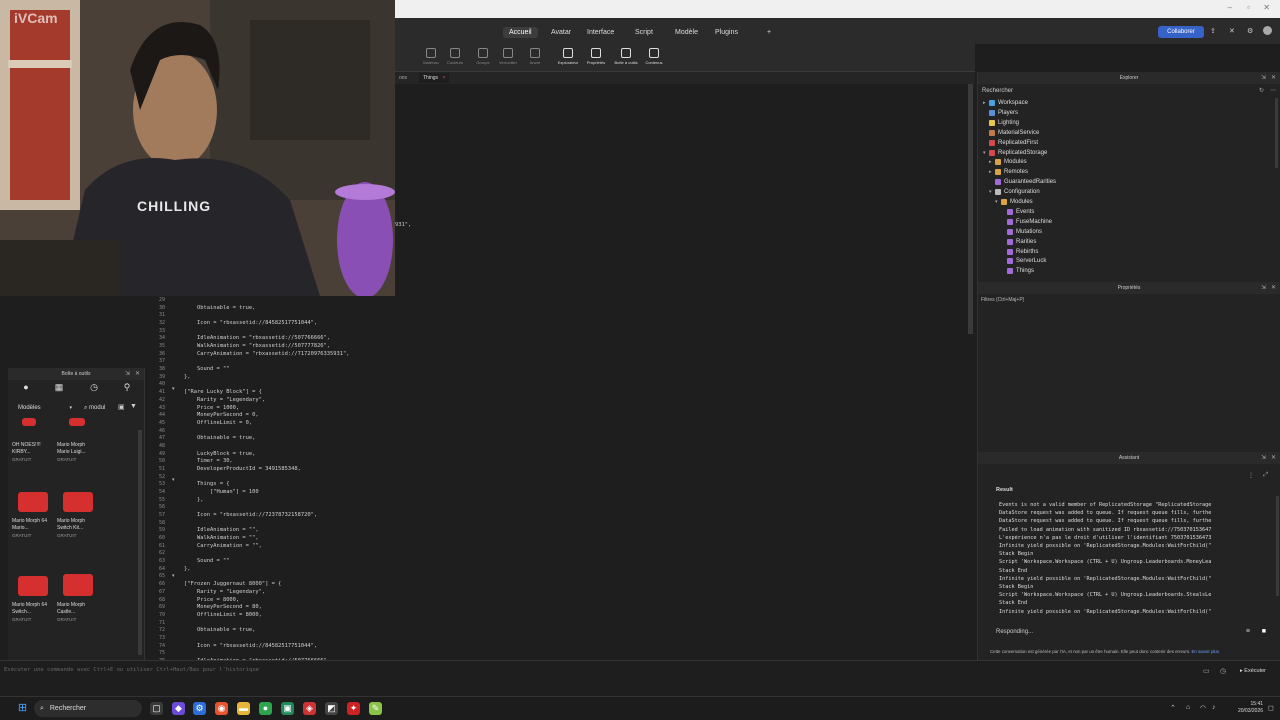 Image resolution: width=1280 pixels, height=720 pixels. What do you see at coordinates (1248, 631) in the screenshot?
I see `list-icon: ≡` at bounding box center [1248, 631].